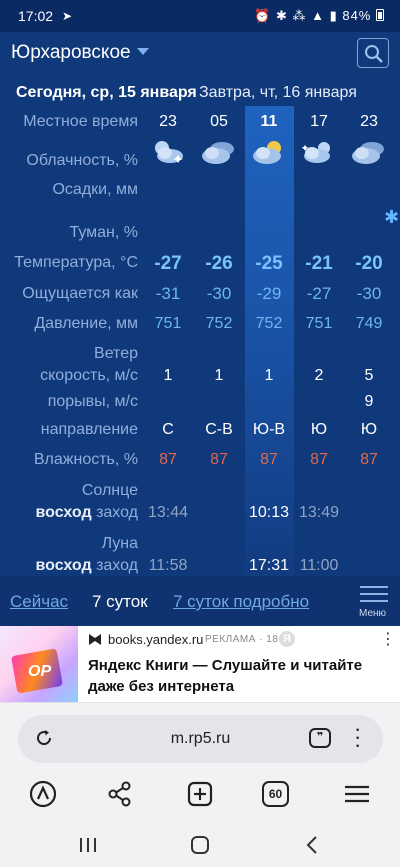  What do you see at coordinates (368, 153) in the screenshot?
I see `overcast-snow-icon` at bounding box center [368, 153].